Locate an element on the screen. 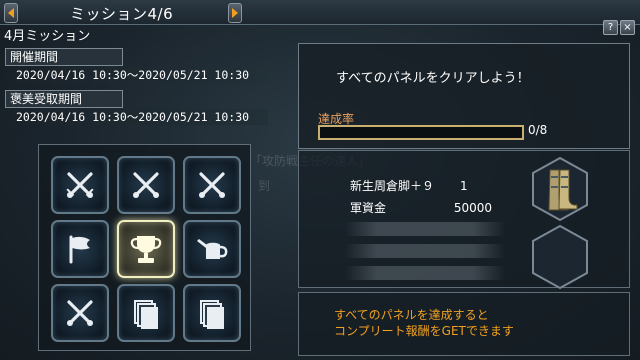 The image size is (640, 360). flag-icon is located at coordinates (79, 249).